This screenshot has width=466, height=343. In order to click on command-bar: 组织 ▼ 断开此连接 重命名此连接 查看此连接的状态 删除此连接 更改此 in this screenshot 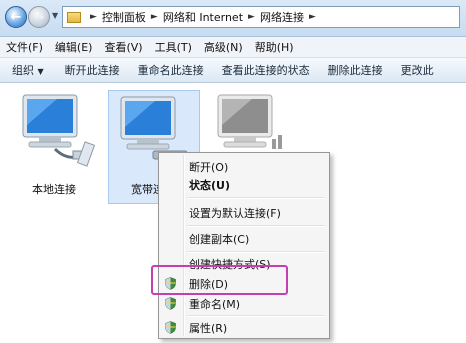, I will do `click(233, 70)`.